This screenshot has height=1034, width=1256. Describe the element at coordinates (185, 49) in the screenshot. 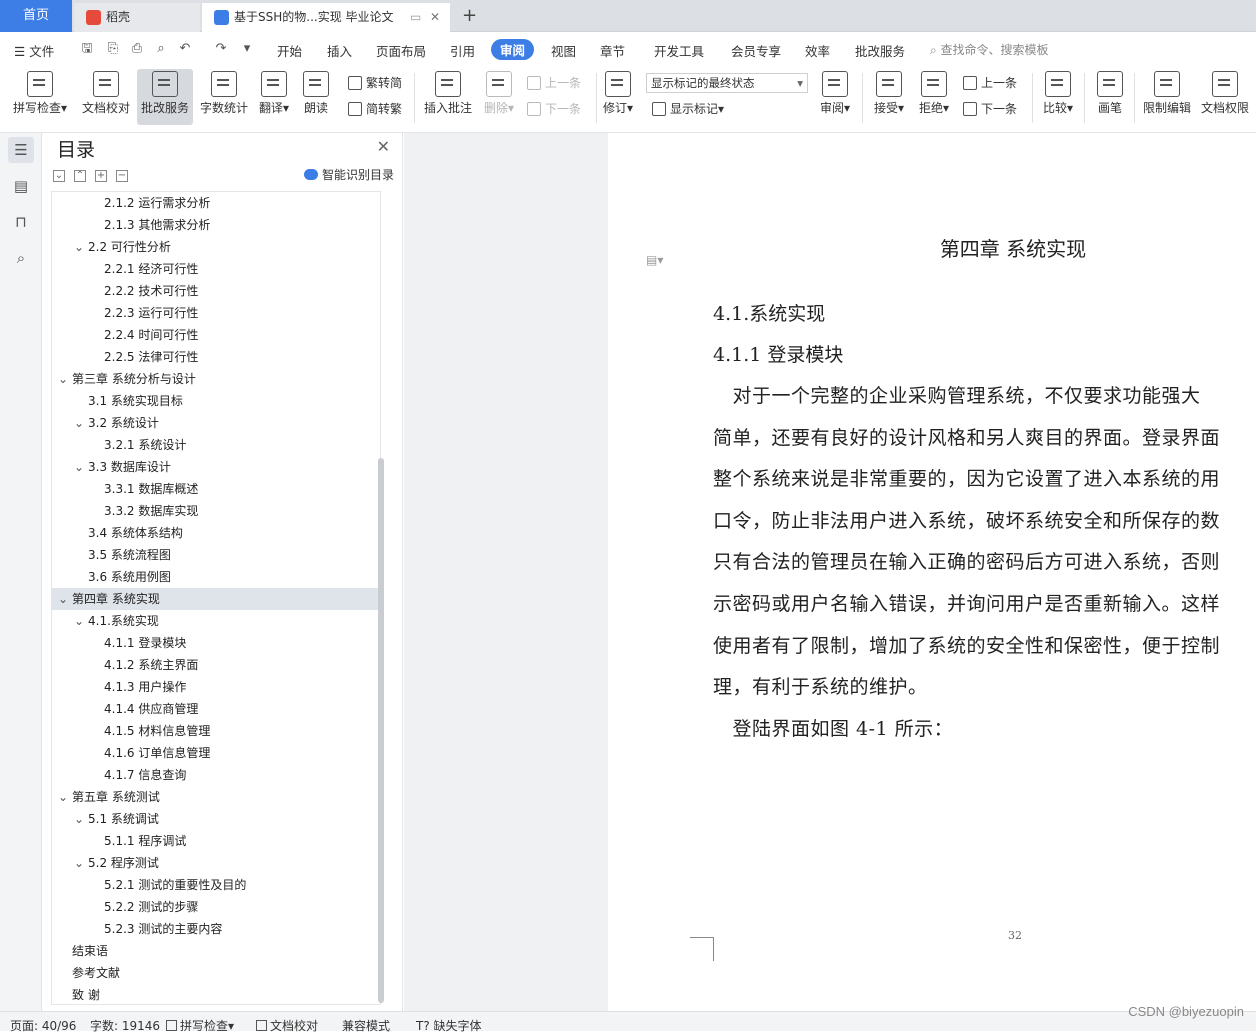

I see `undo-icon: ↶` at that location.